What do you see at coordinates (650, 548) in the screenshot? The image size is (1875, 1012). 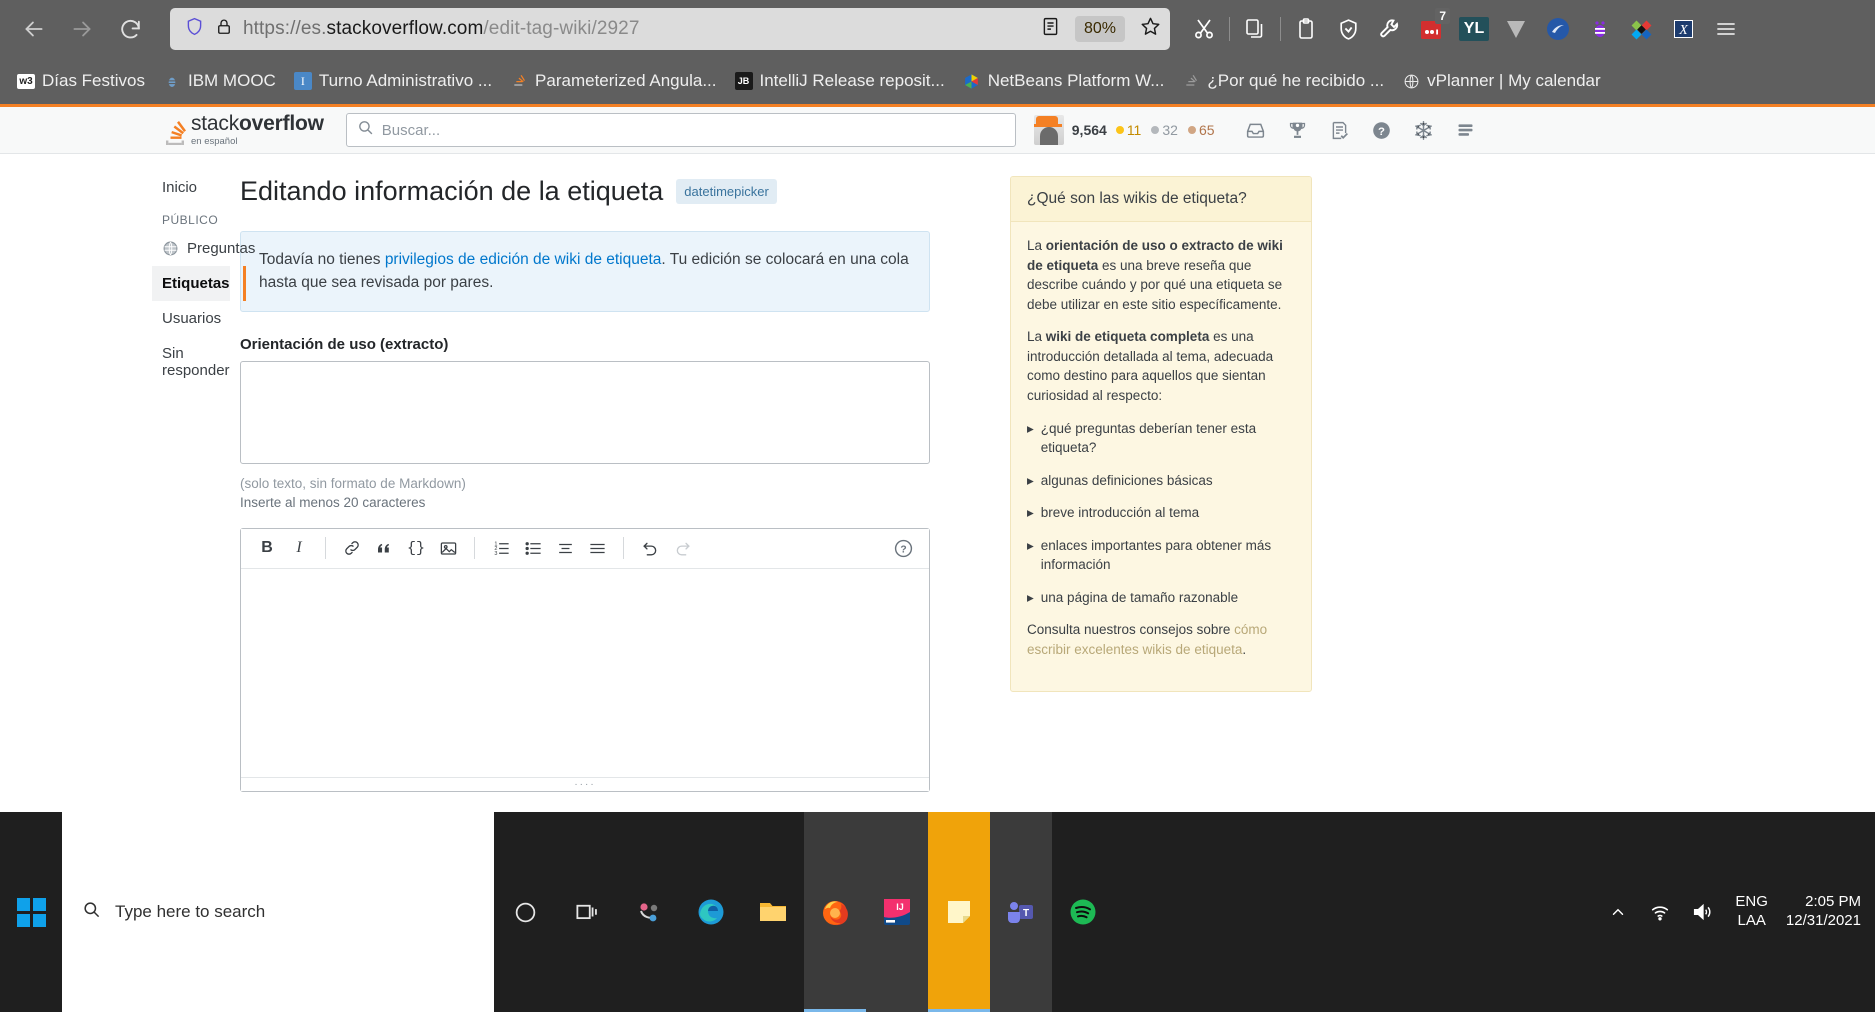 I see `undo-icon` at bounding box center [650, 548].